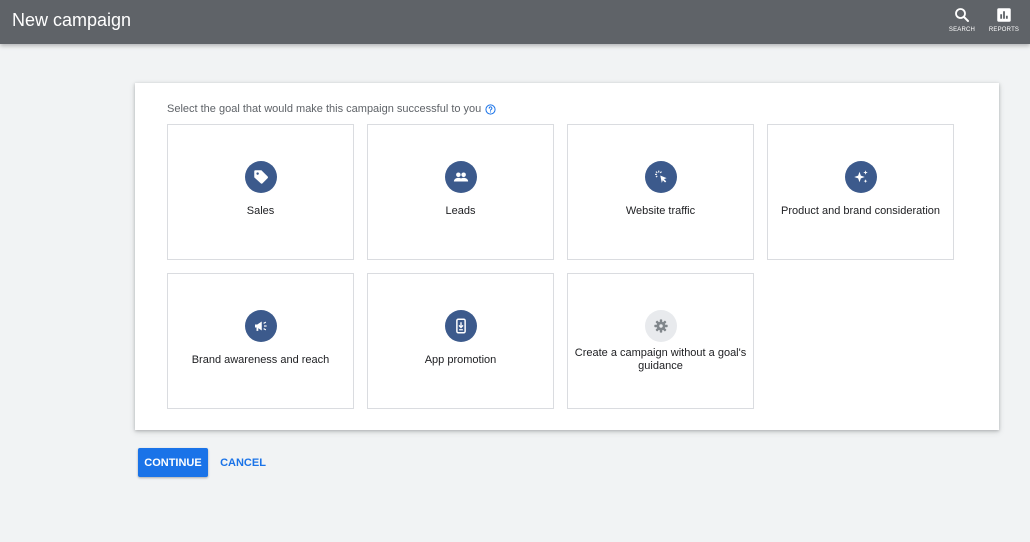 Image resolution: width=1030 pixels, height=542 pixels. I want to click on goal-tile-leads: Leads, so click(460, 192).